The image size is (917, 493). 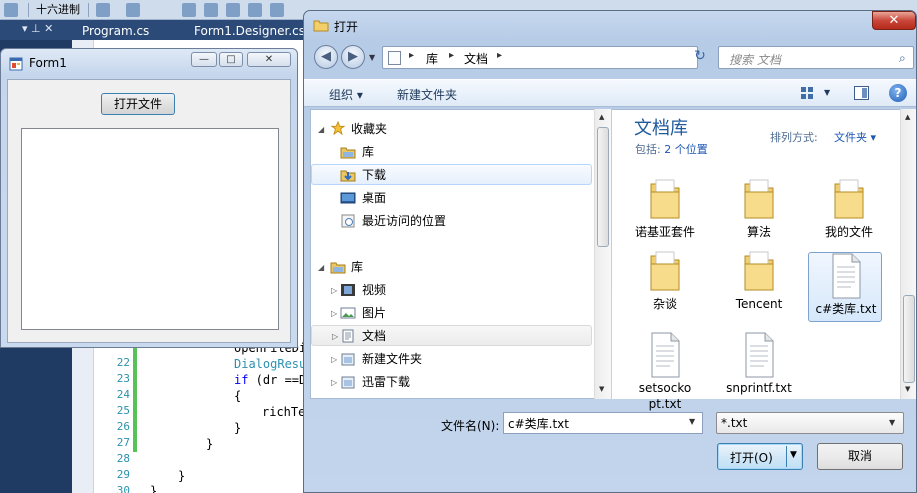 I want to click on forward-button: ▶, so click(x=353, y=57).